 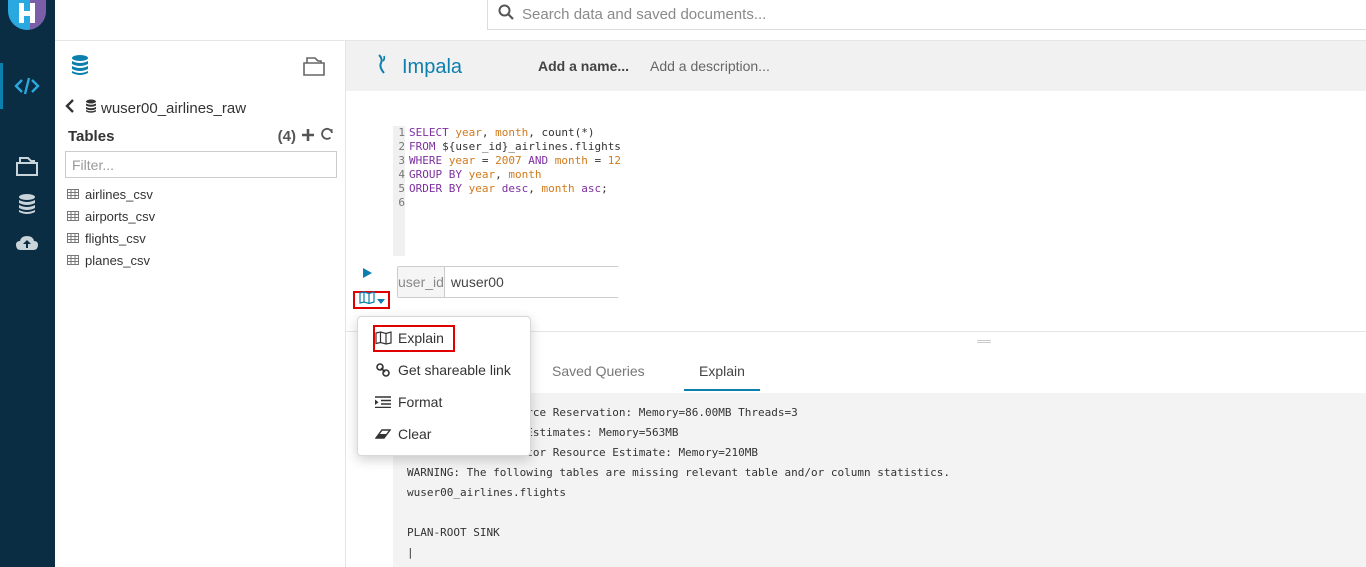 What do you see at coordinates (500, 189) in the screenshot?
I see `code-line: 5 ORDER BY year desc, month asc;` at bounding box center [500, 189].